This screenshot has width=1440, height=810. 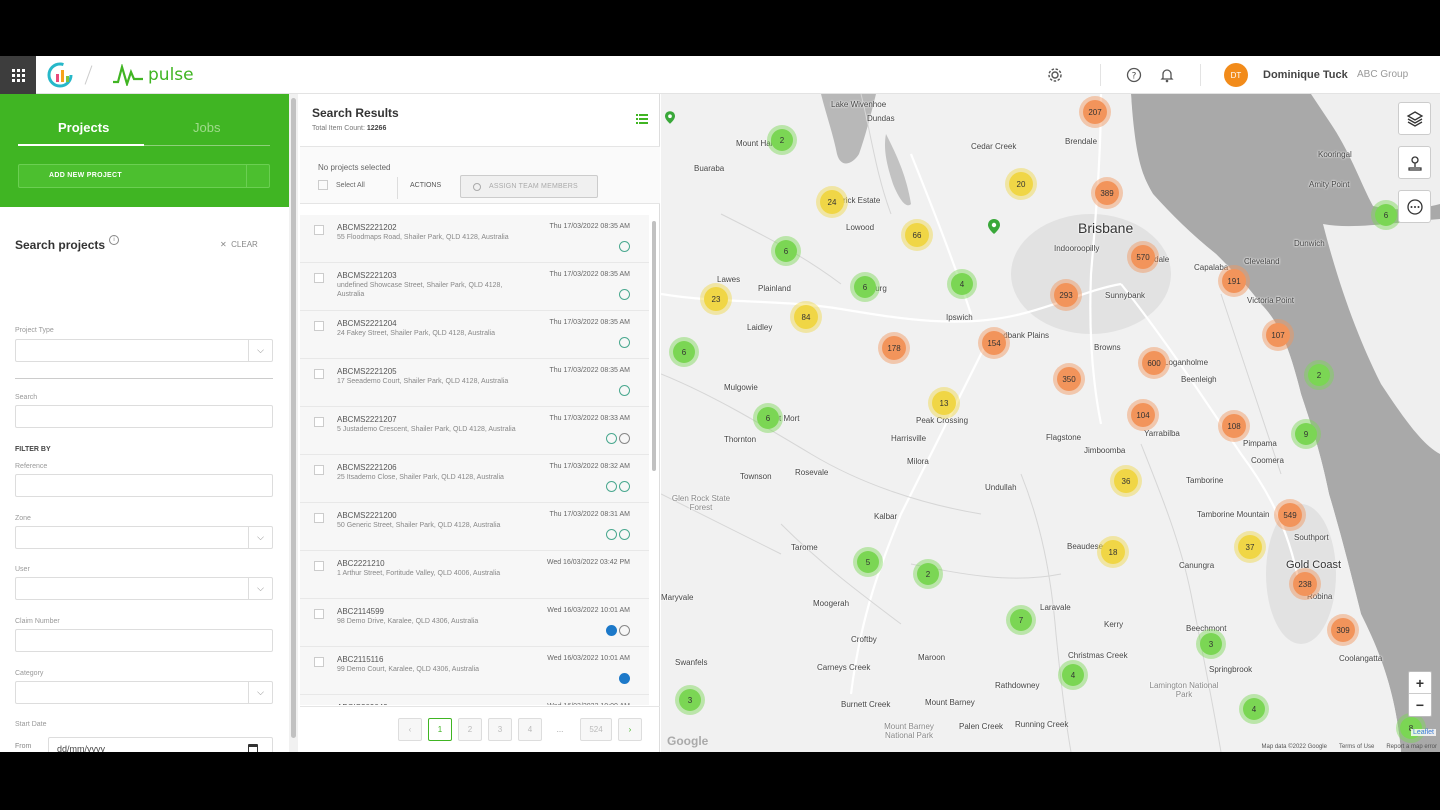 I want to click on map-cluster-marker: 238, so click(x=1305, y=584).